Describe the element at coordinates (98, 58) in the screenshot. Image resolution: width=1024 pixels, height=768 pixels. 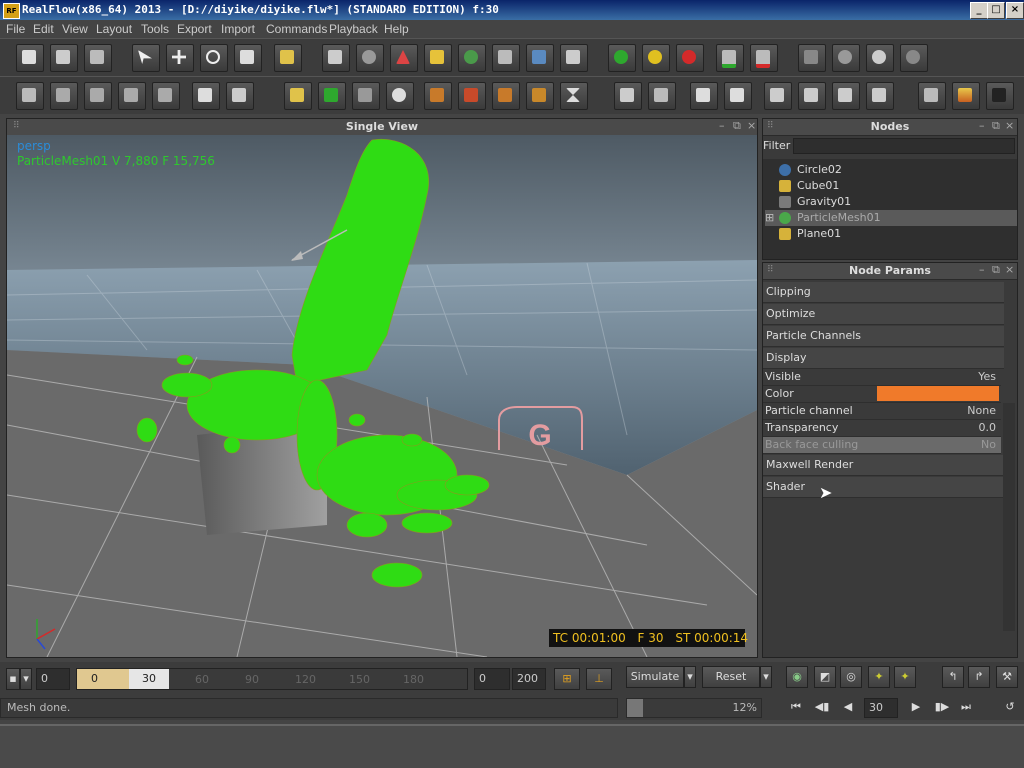
I see `save-scene-button` at that location.